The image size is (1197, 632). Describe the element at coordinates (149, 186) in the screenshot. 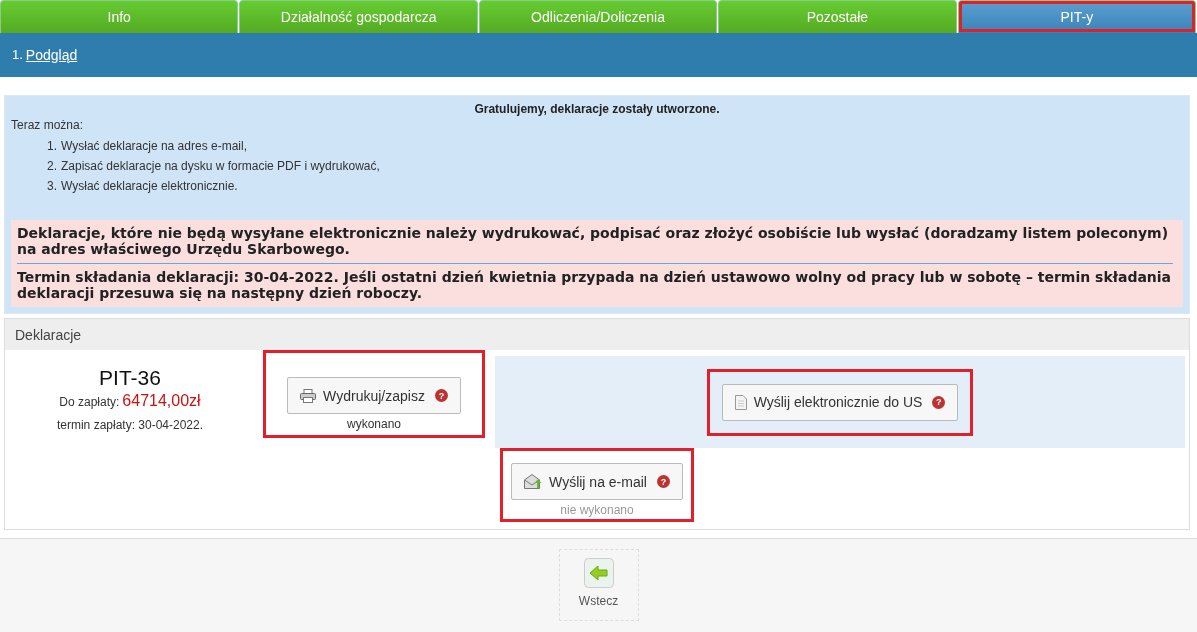

I see `list-item-text: Wysłać deklaracje elektronicznie.` at that location.